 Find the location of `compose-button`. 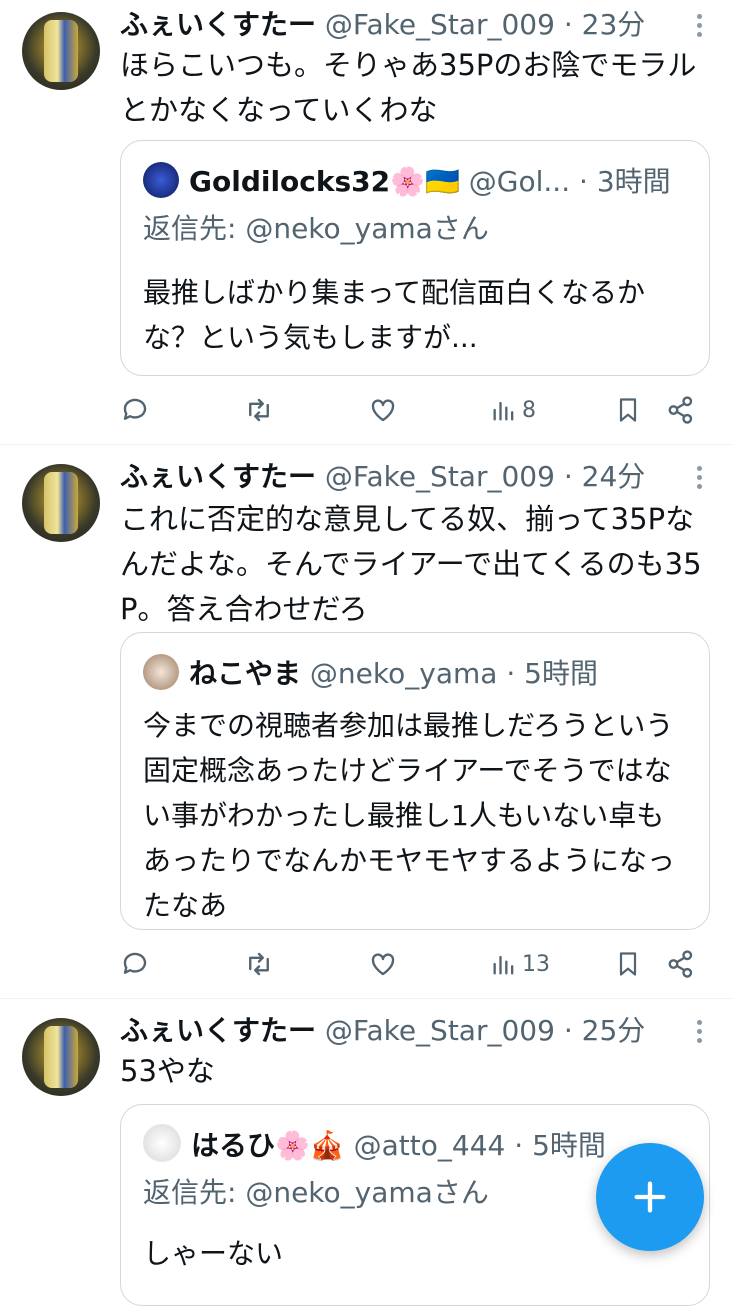

compose-button is located at coordinates (650, 1197).